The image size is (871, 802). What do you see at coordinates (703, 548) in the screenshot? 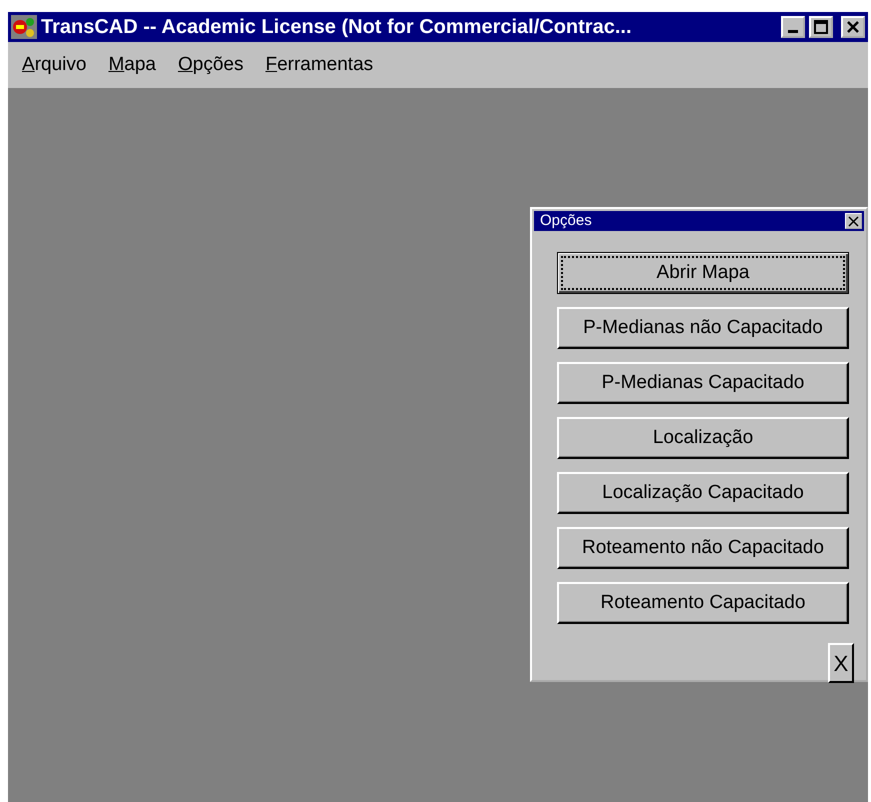
I see `option-button: Roteamento não Capacitado` at bounding box center [703, 548].